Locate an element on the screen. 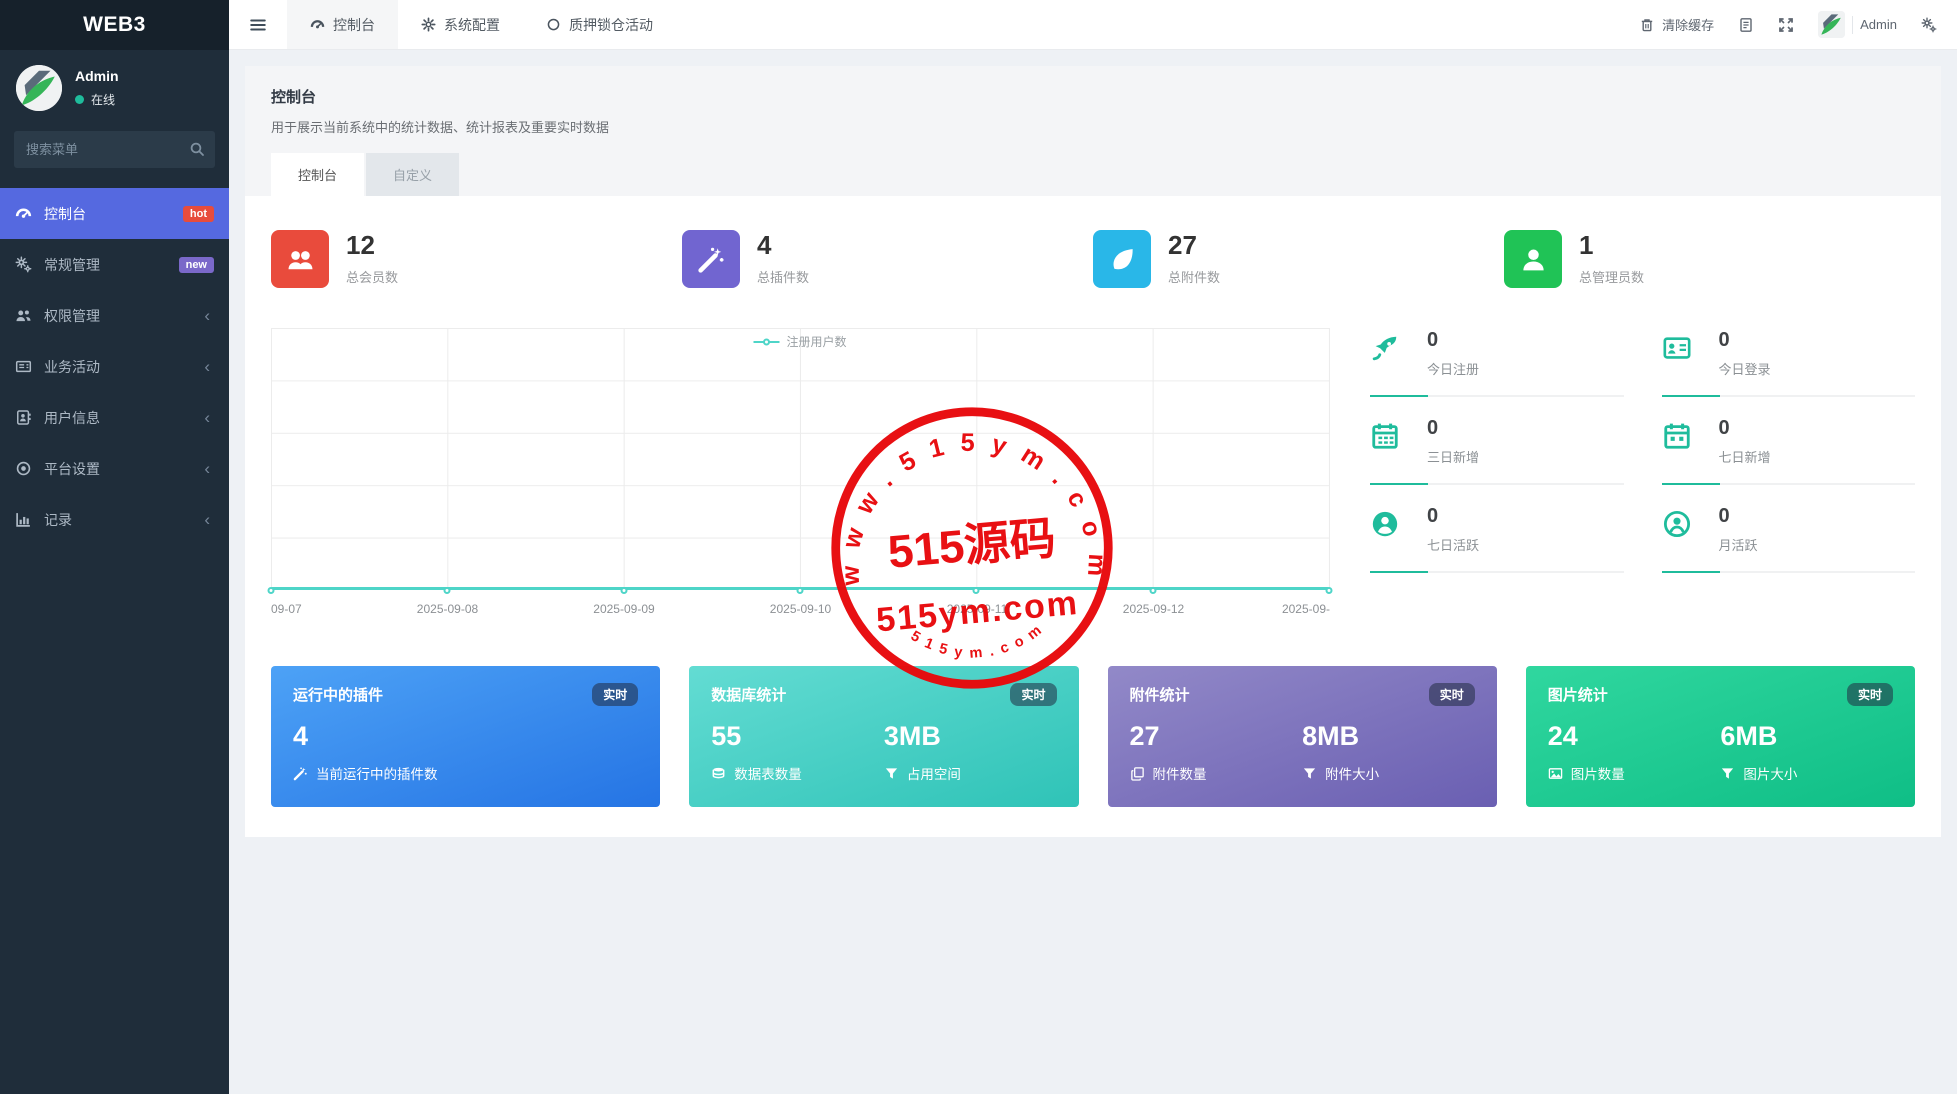  sidebar-item-business: 业务活动 ‹ is located at coordinates (114, 366).